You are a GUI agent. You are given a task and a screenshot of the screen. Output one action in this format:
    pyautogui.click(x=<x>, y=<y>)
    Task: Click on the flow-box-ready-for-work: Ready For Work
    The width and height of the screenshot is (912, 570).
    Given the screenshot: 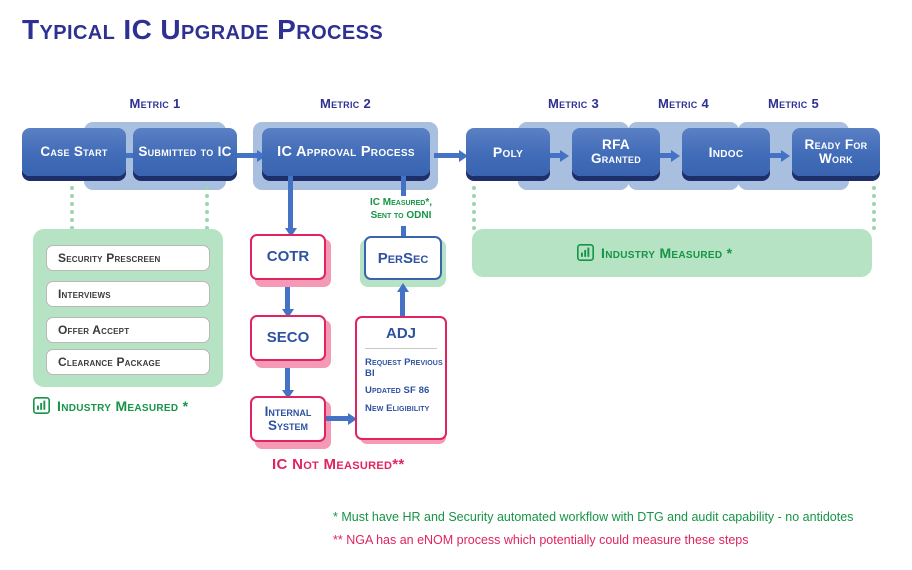 What is the action you would take?
    pyautogui.click(x=836, y=152)
    